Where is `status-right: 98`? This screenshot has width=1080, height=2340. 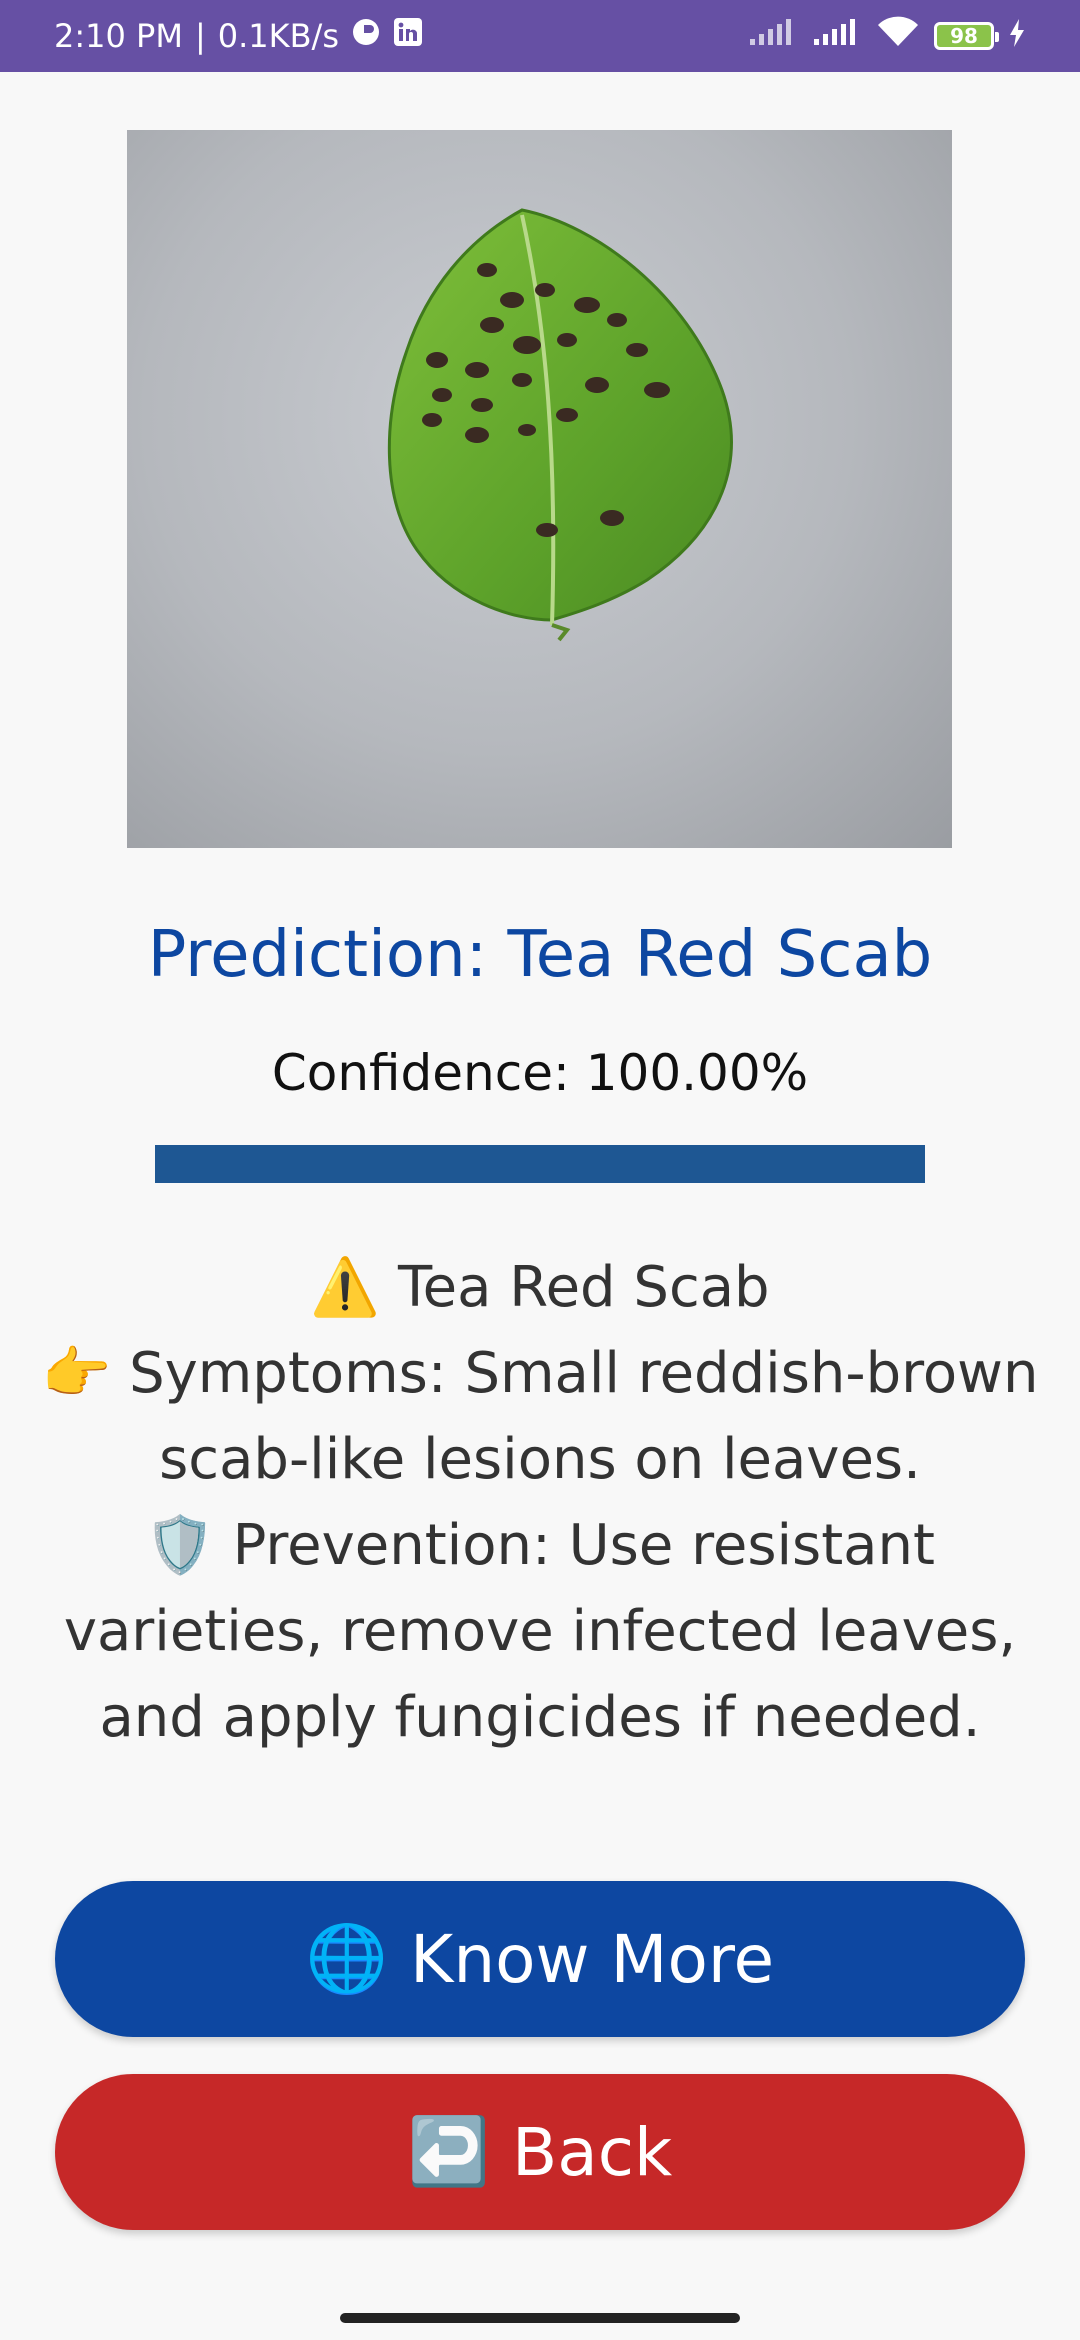 status-right: 98 is located at coordinates (887, 36).